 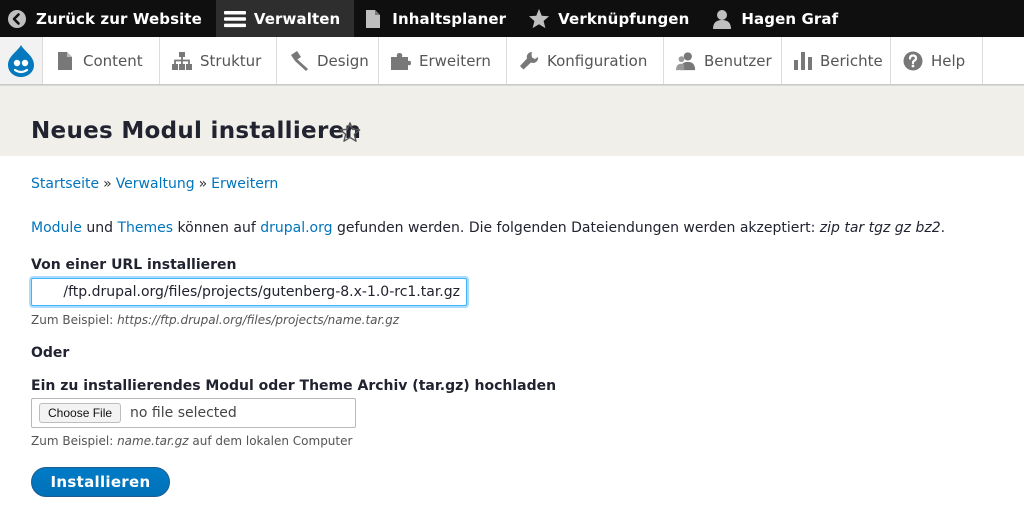 What do you see at coordinates (851, 60) in the screenshot?
I see `menu-reports-label: Berichte` at bounding box center [851, 60].